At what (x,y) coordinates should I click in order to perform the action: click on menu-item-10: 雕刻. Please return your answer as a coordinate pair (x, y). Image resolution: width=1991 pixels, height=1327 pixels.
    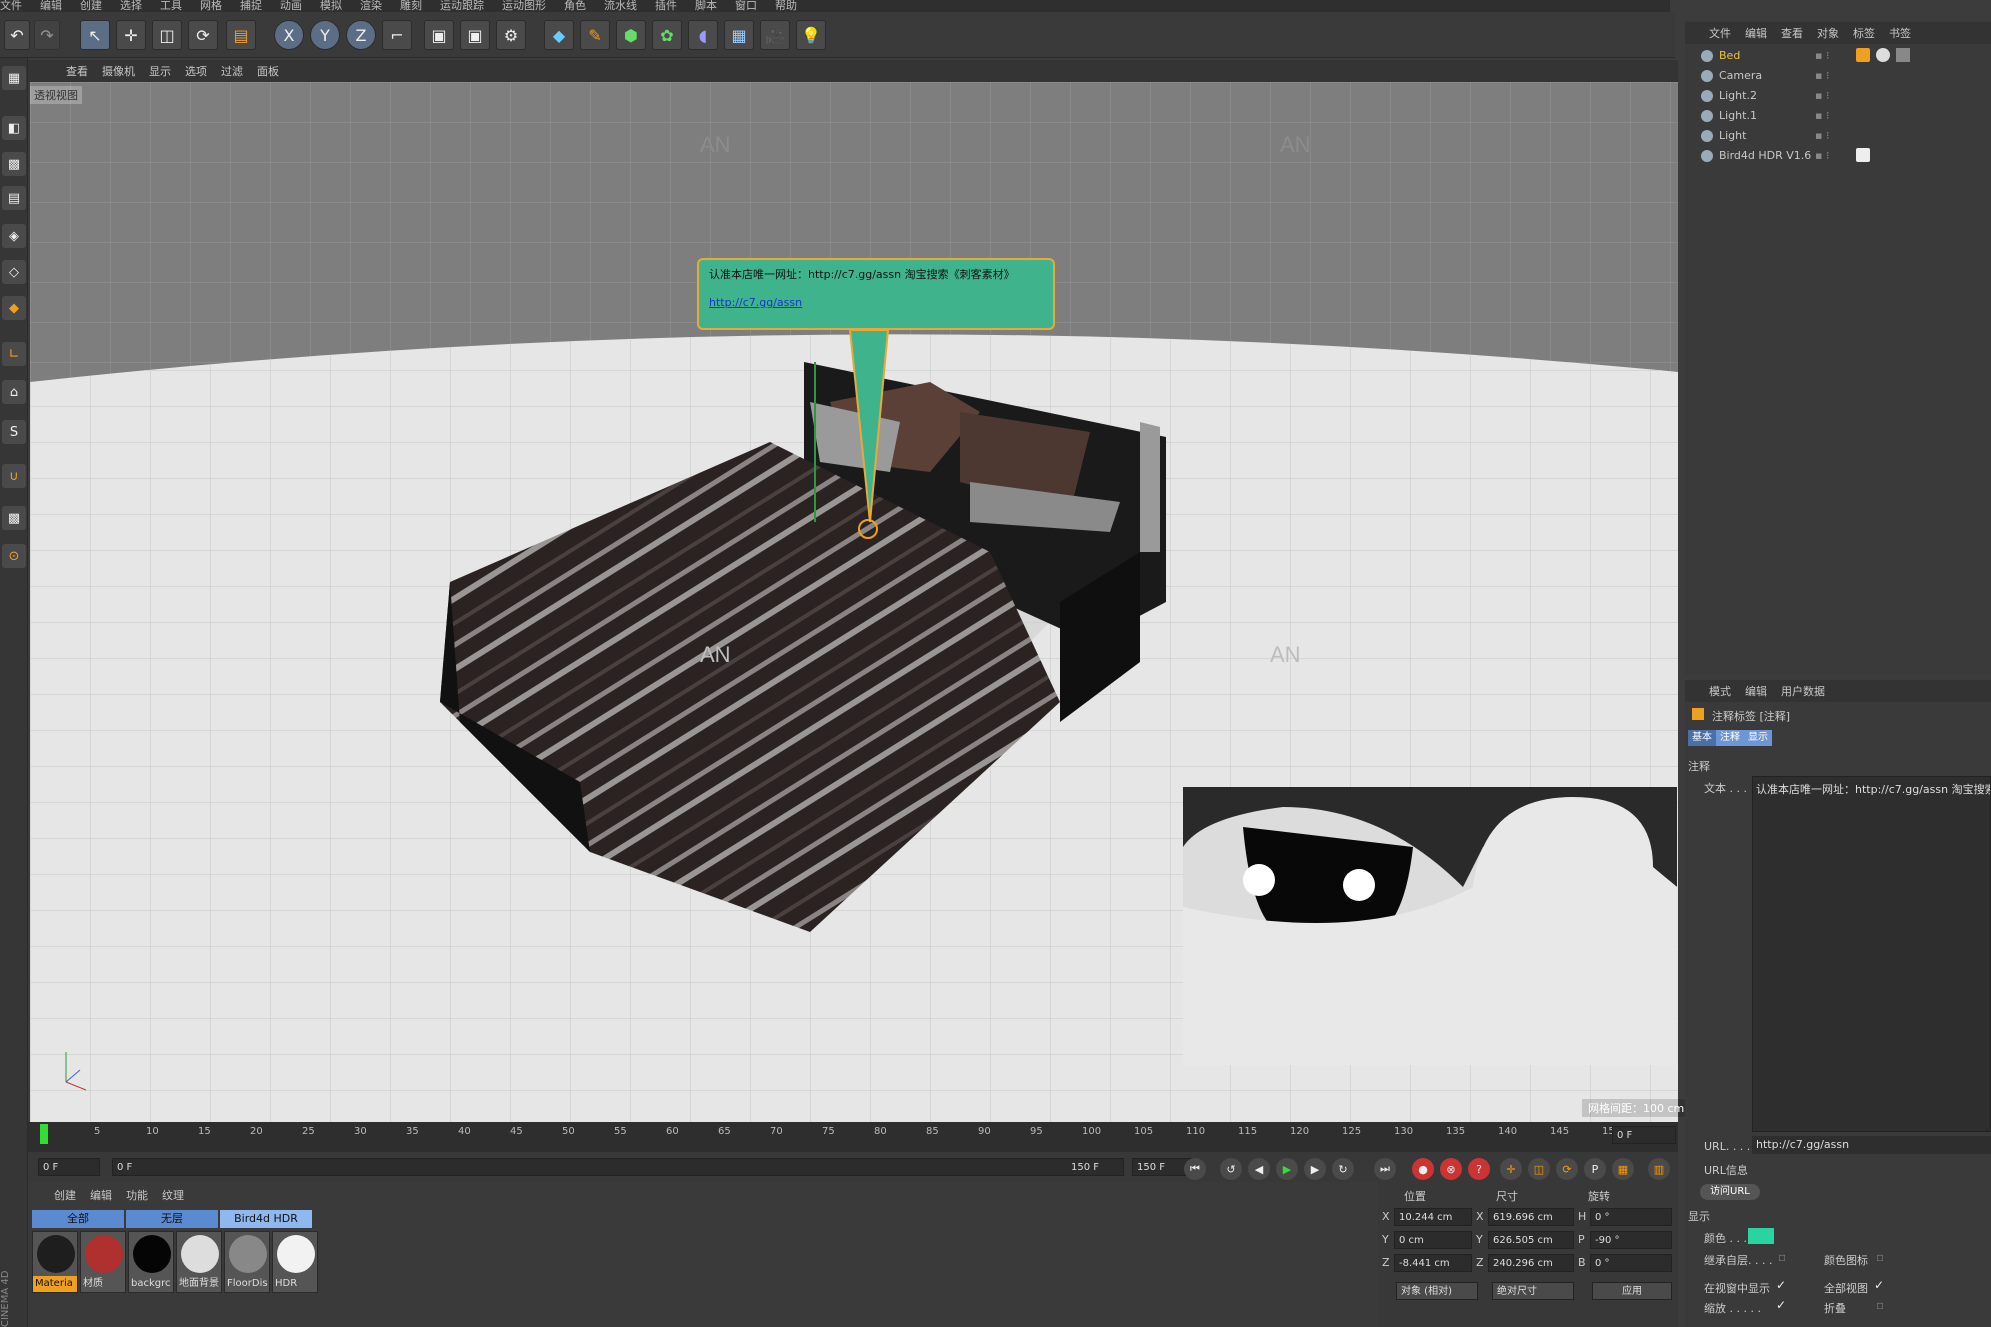
    Looking at the image, I should click on (411, 6).